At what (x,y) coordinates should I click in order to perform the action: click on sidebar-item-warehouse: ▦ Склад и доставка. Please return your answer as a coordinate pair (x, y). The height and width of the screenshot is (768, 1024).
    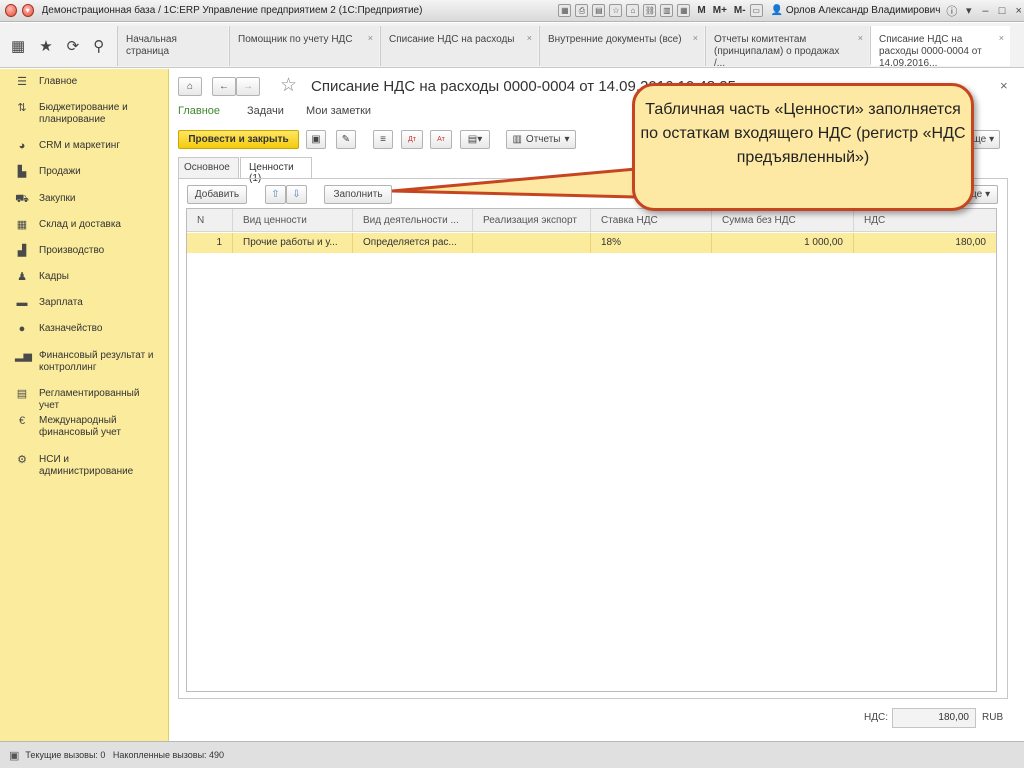
    Looking at the image, I should click on (84, 225).